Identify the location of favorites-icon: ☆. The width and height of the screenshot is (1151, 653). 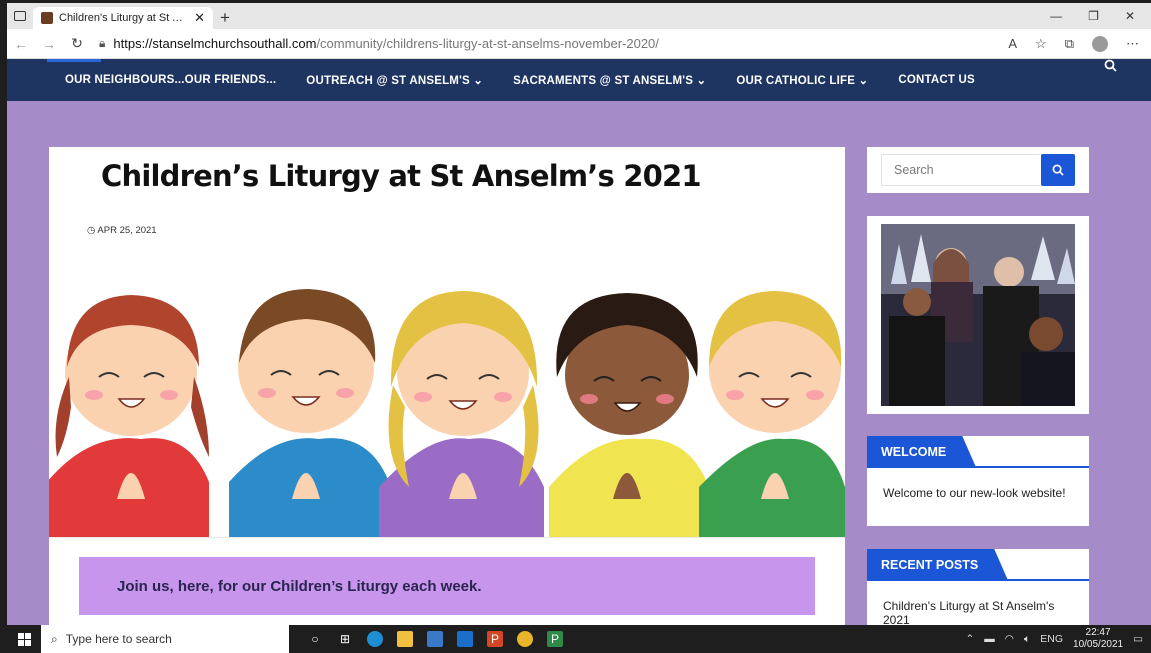
(1041, 44).